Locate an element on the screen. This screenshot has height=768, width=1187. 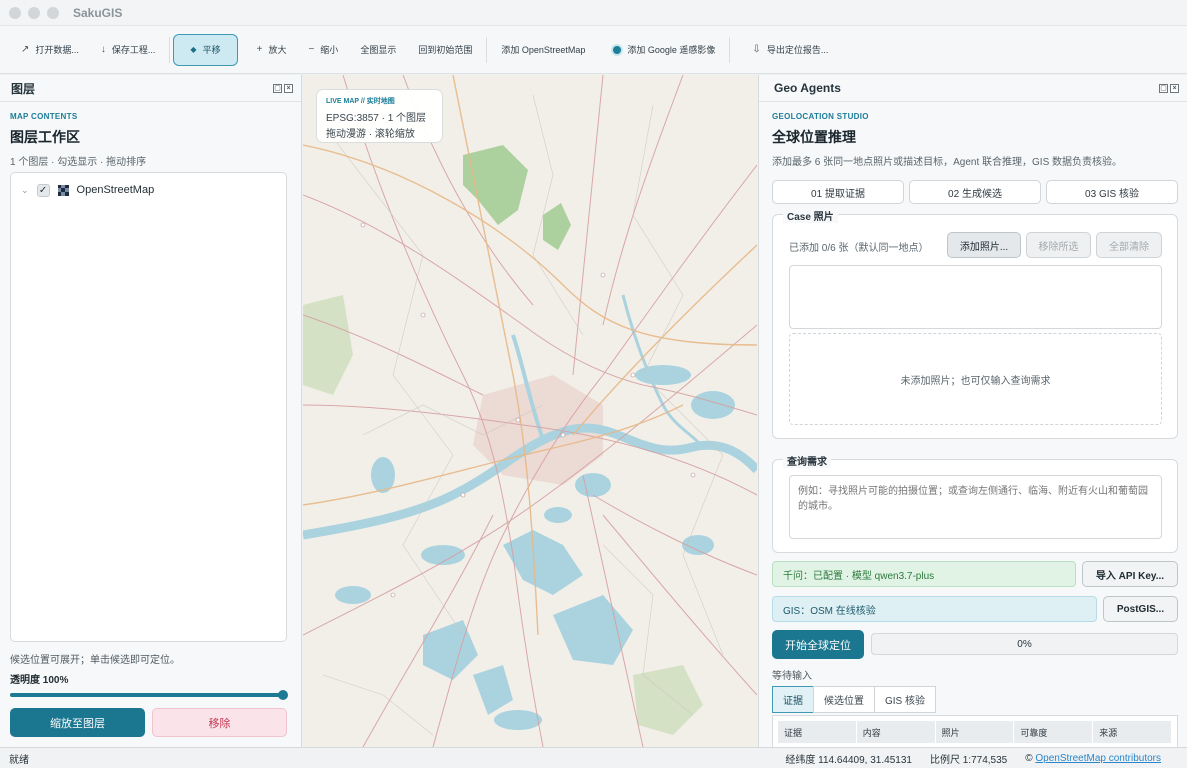
maximize-window-button is located at coordinates (53, 12).